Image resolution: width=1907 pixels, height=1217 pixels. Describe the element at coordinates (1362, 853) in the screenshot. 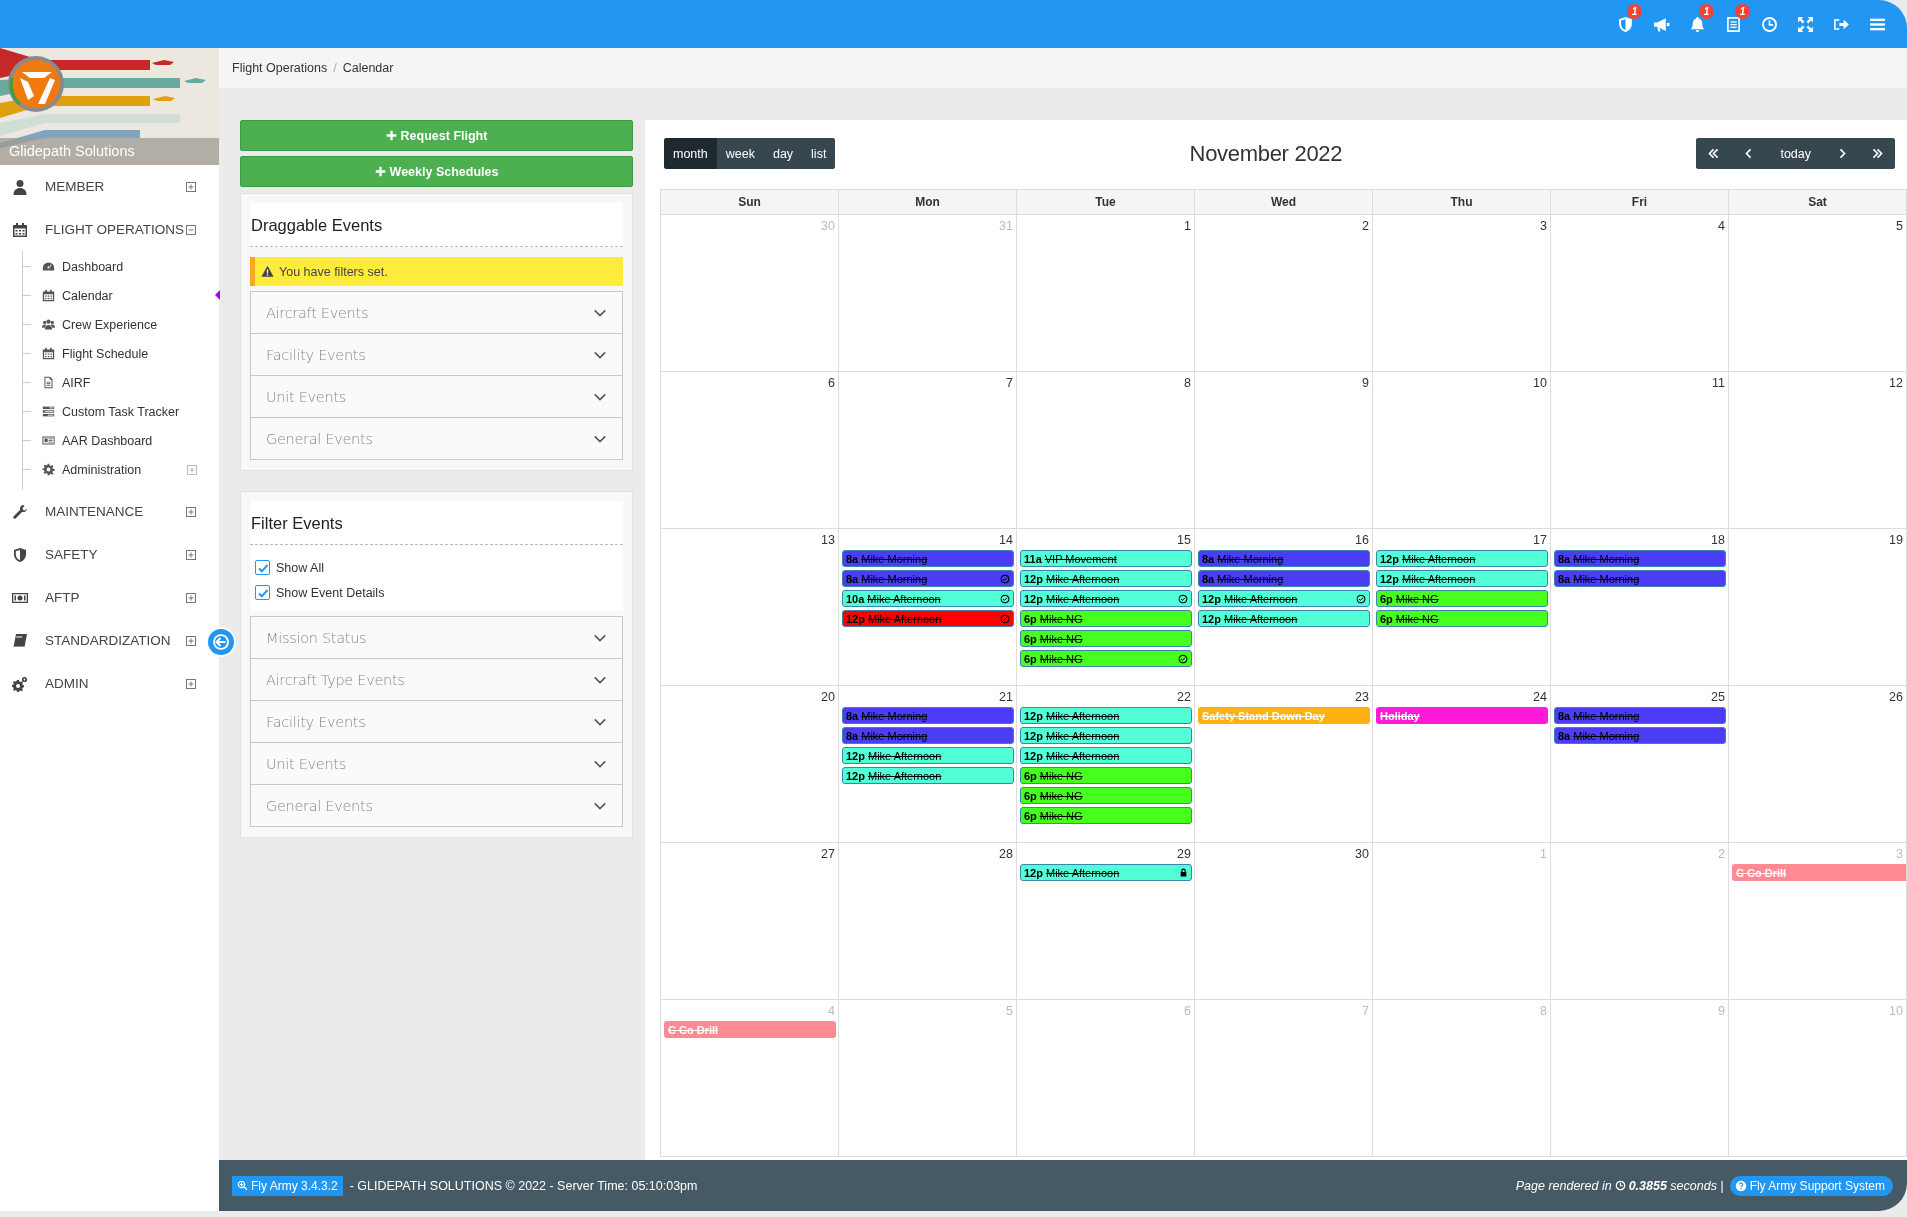

I see `day-number: 30` at that location.